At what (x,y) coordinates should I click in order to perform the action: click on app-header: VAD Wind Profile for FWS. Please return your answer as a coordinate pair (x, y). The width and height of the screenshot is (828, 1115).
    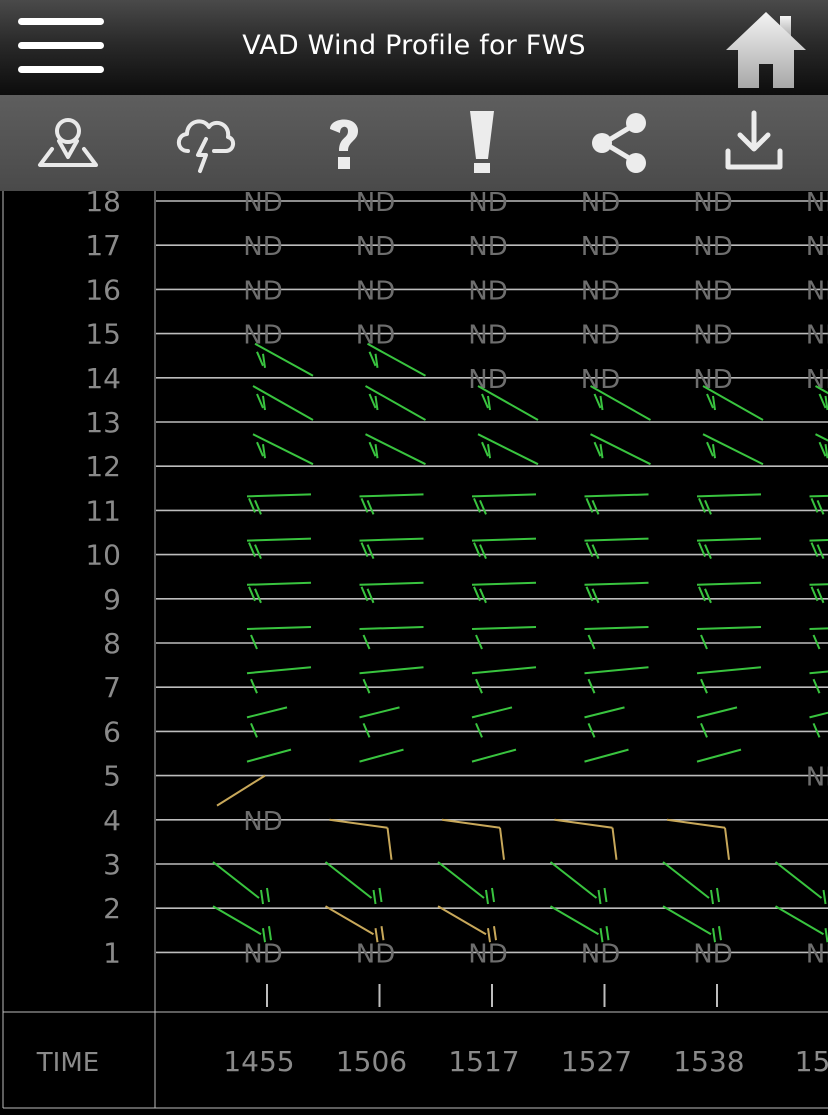
    Looking at the image, I should click on (414, 48).